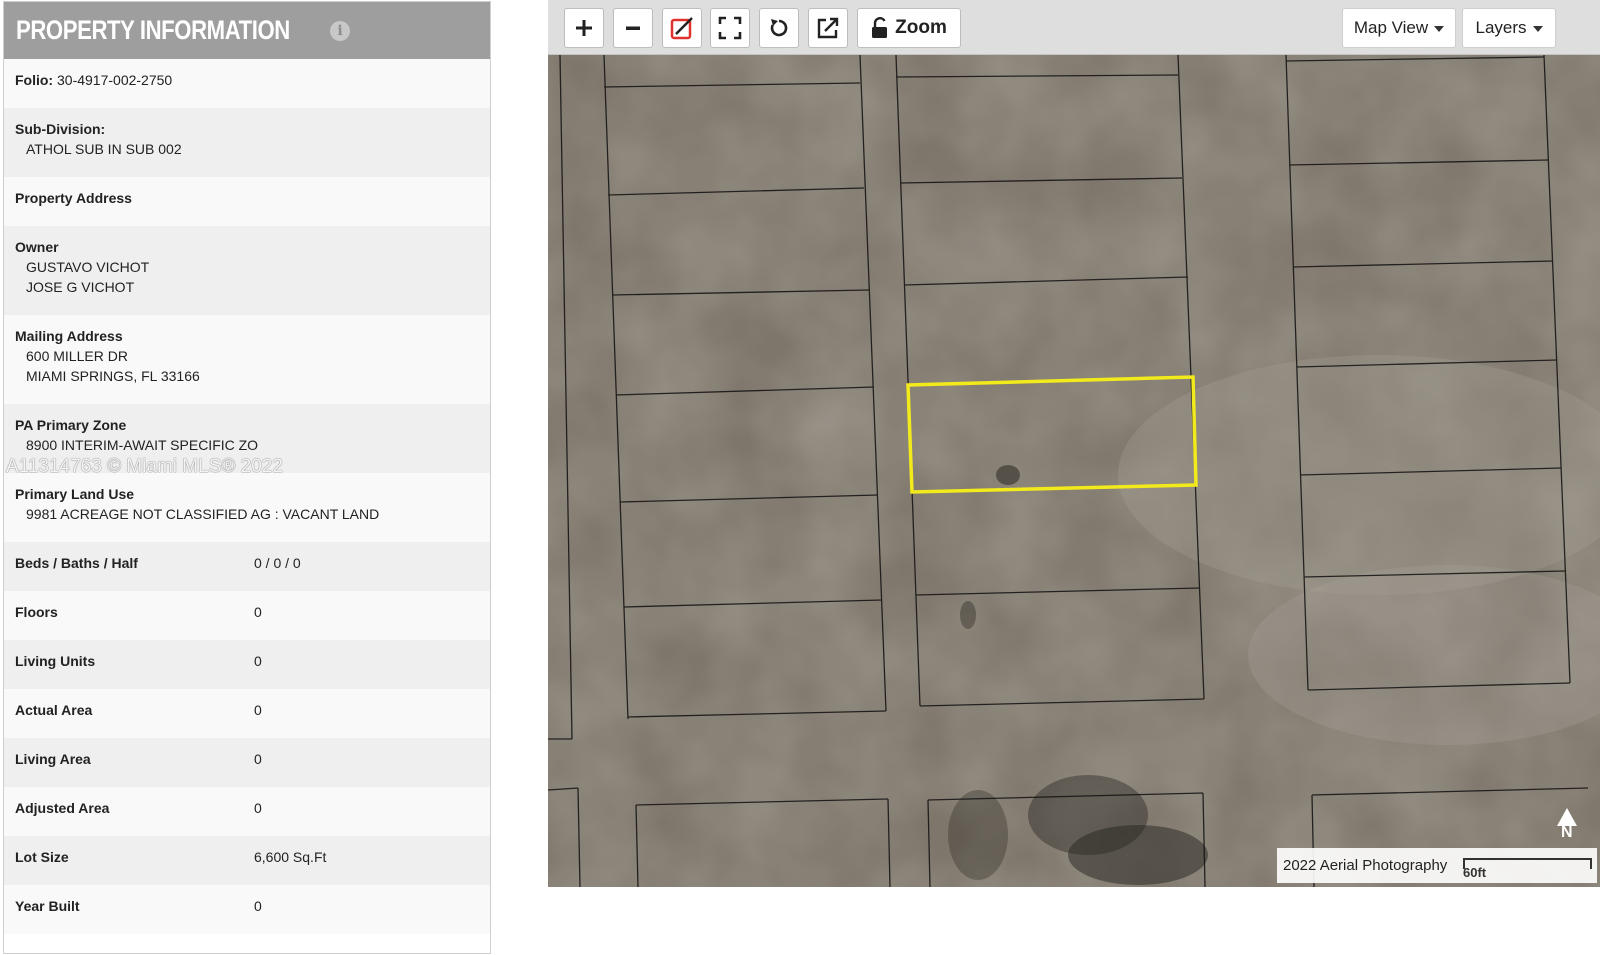  I want to click on fullscreen-button, so click(730, 28).